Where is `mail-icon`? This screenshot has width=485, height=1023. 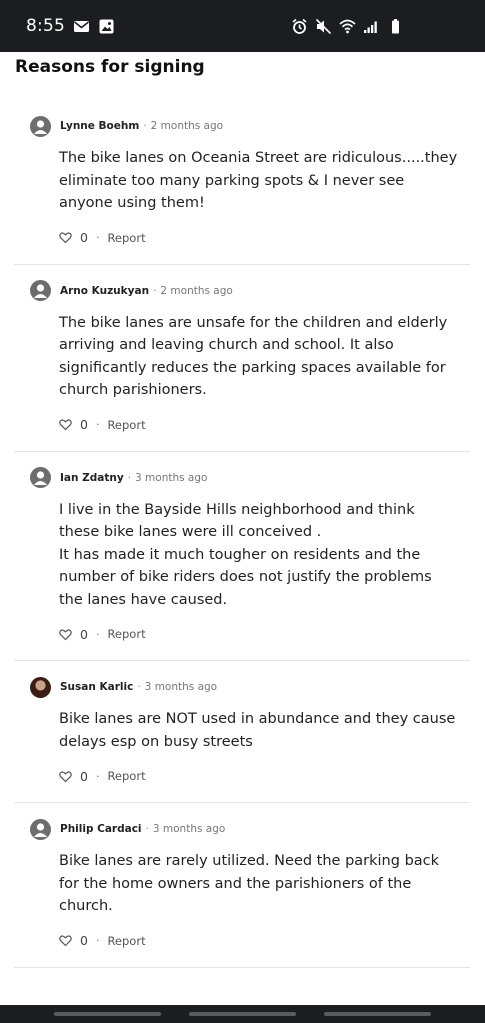 mail-icon is located at coordinates (81, 26).